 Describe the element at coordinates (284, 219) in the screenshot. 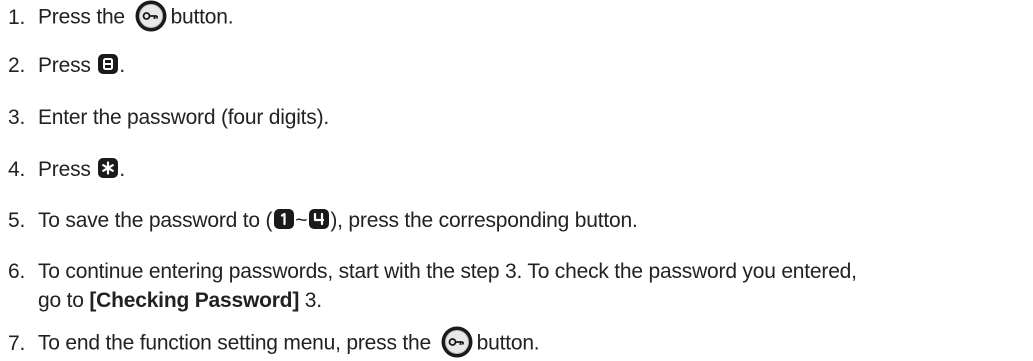

I see `key-1-icon` at that location.